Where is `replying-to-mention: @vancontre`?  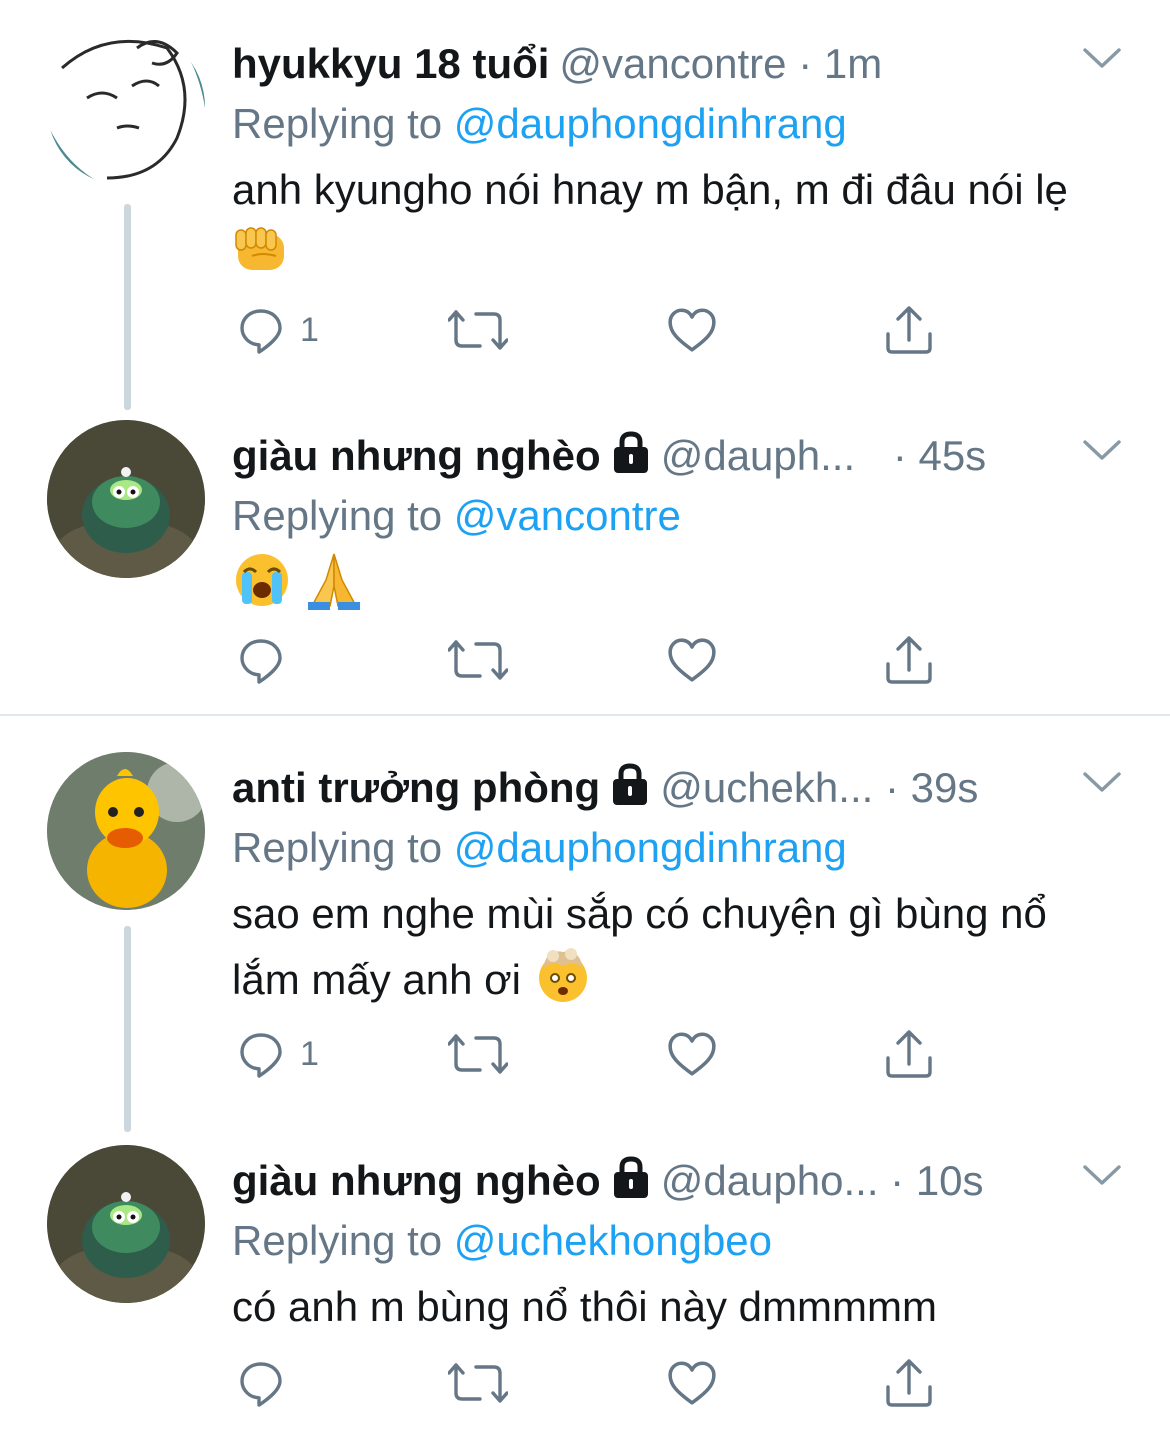
replying-to-mention: @vancontre is located at coordinates (567, 515).